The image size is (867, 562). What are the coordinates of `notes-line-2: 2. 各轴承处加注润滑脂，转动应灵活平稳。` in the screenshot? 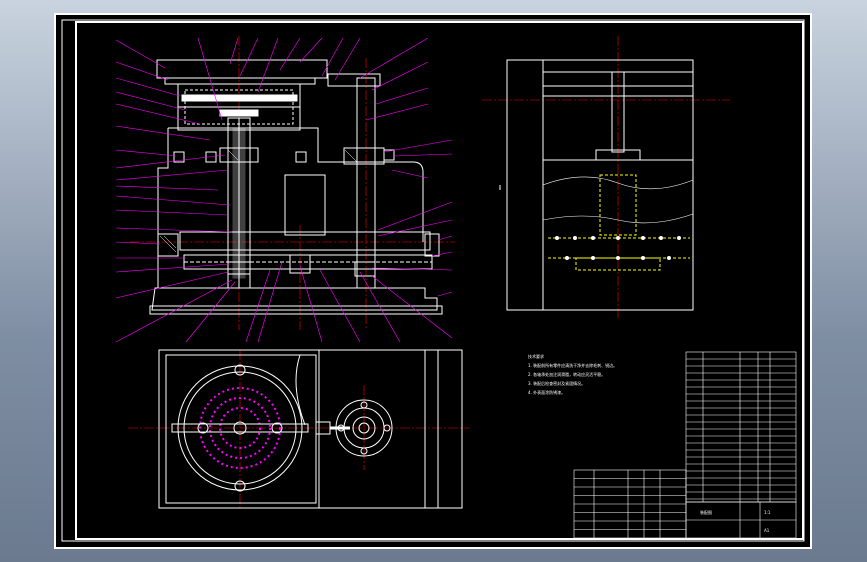 It's located at (566, 374).